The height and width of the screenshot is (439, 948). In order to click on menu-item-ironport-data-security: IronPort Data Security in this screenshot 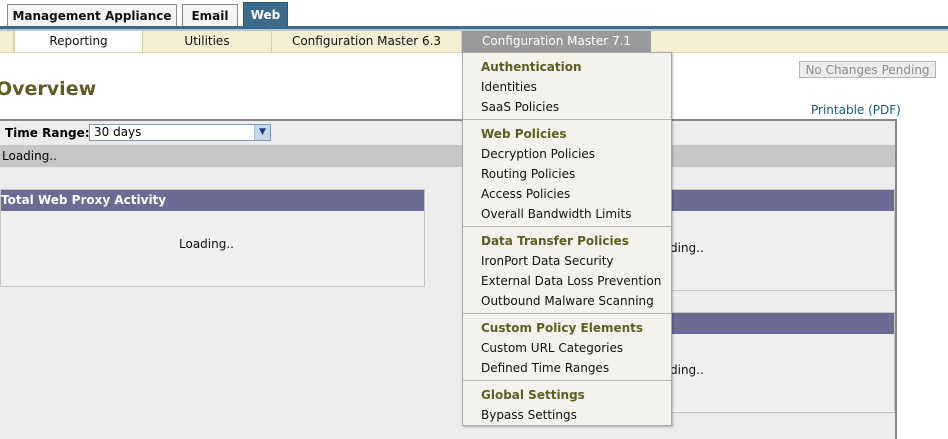, I will do `click(547, 261)`.